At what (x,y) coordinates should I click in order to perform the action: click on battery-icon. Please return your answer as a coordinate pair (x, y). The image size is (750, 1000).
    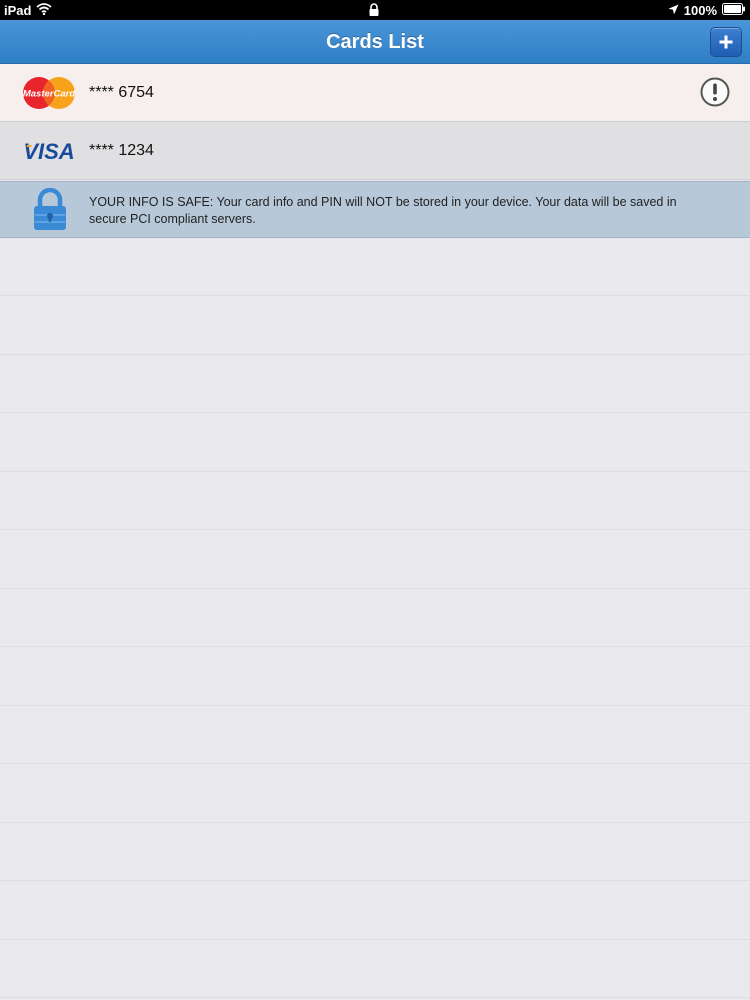
    Looking at the image, I should click on (734, 10).